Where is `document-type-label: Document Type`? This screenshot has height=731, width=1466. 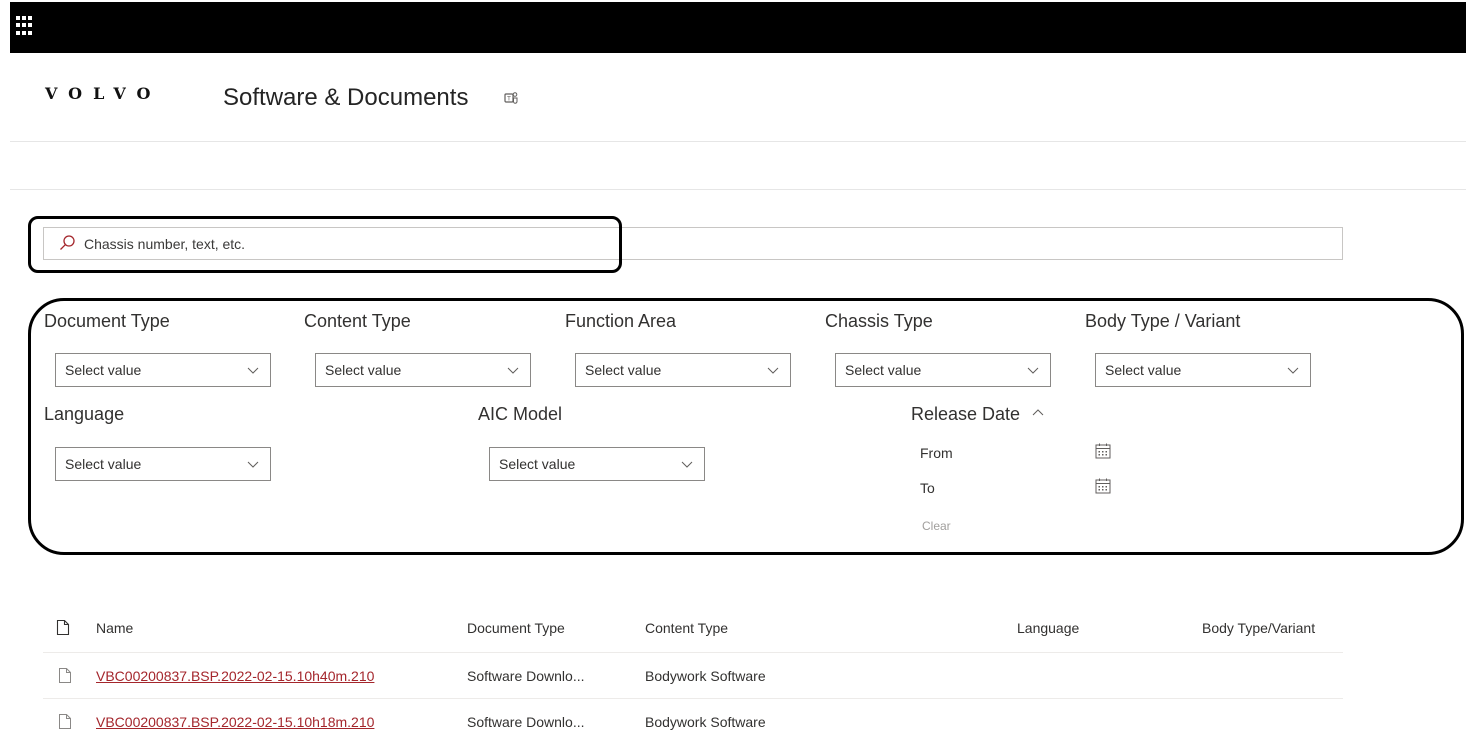
document-type-label: Document Type is located at coordinates (107, 321).